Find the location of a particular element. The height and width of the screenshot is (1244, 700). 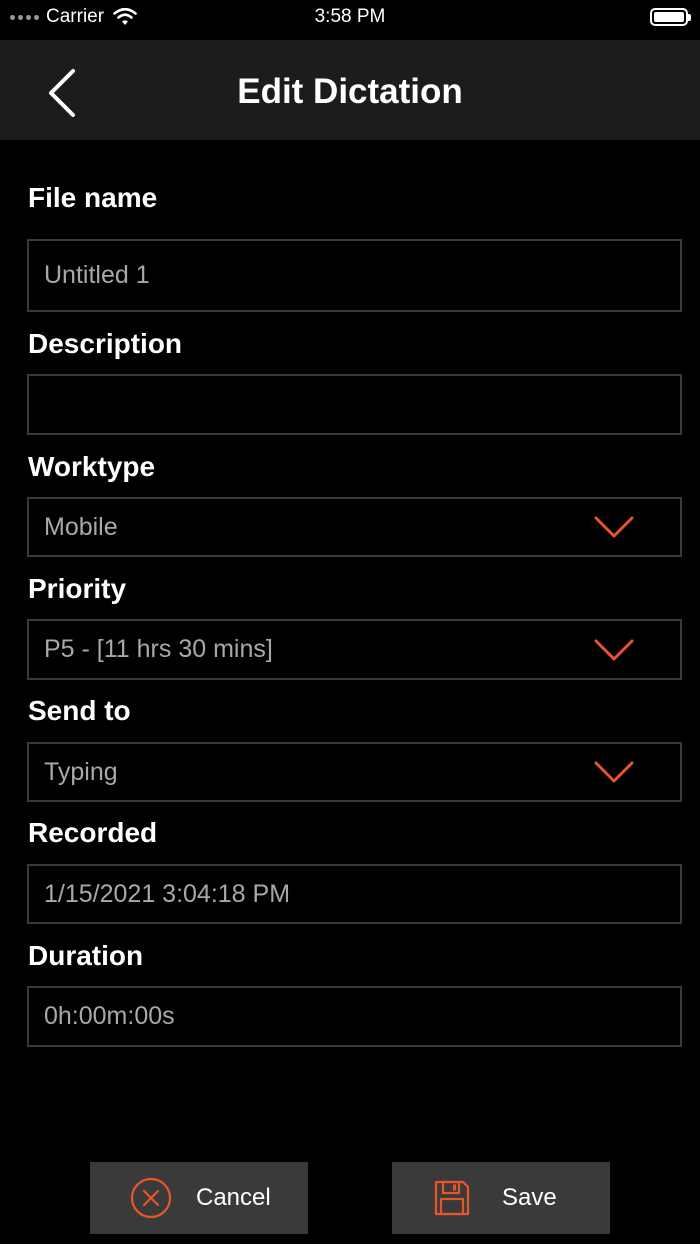

worktype-label: Worktype is located at coordinates (92, 466).